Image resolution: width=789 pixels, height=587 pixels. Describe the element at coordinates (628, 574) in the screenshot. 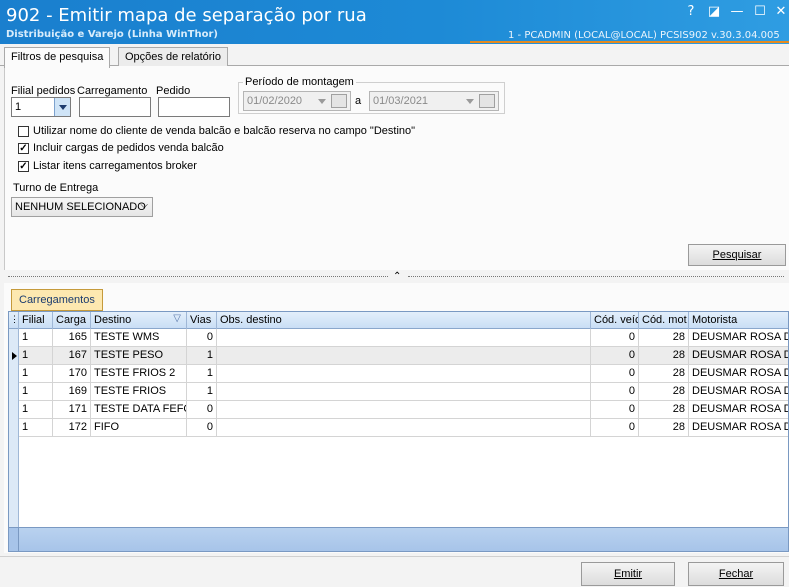

I see `emitir-button: Emitir` at that location.